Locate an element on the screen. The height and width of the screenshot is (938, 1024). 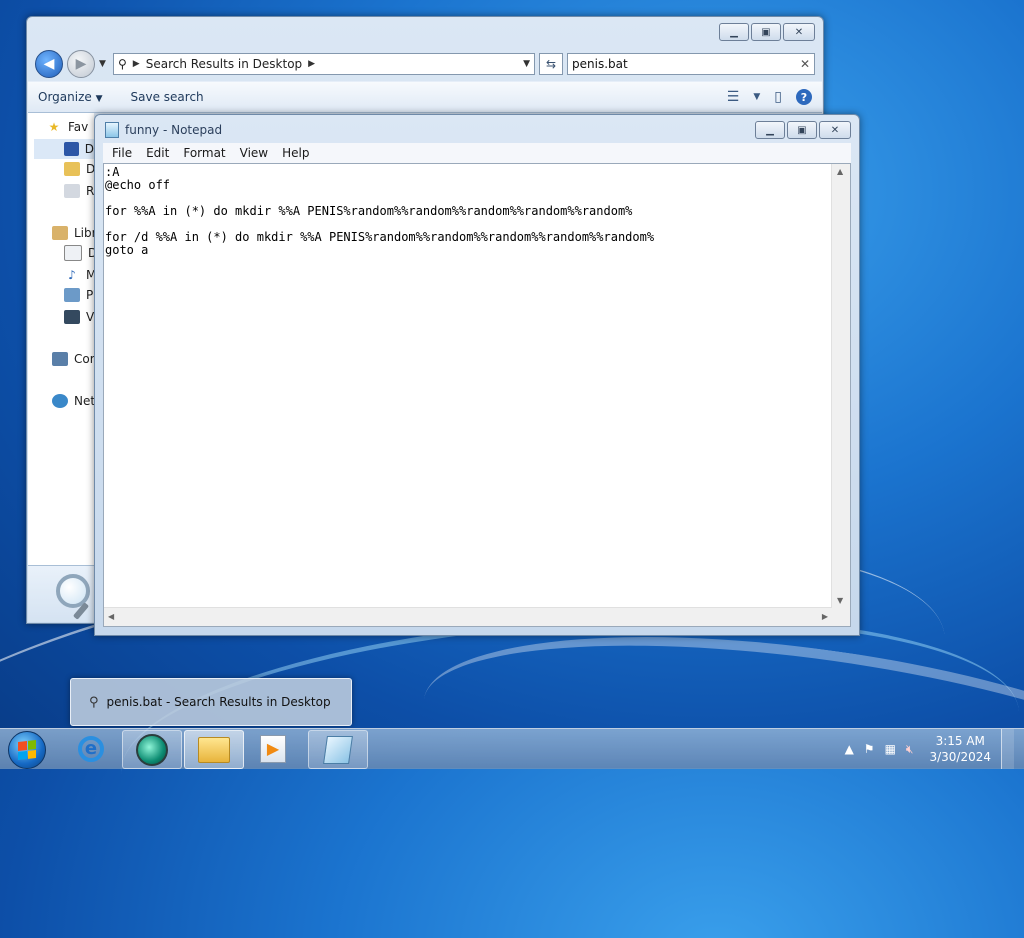
scroll-up-icon: ▲ is located at coordinates (840, 171).